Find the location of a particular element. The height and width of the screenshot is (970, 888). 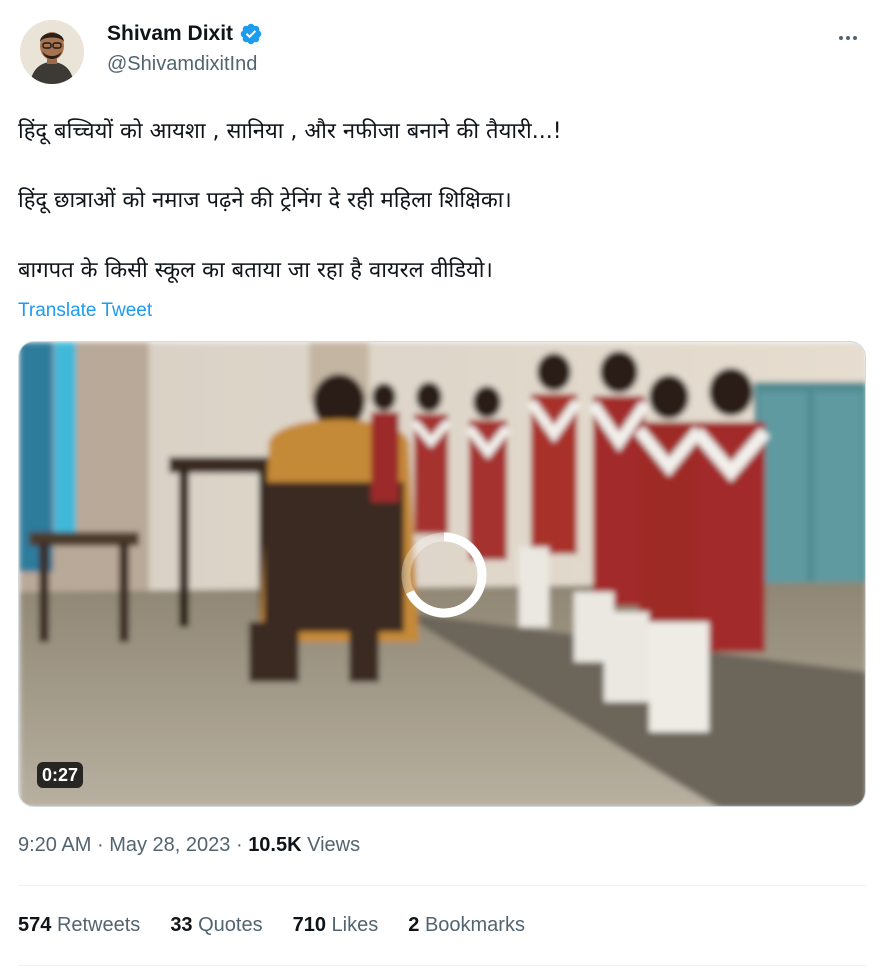

more-dots-icon is located at coordinates (848, 38).